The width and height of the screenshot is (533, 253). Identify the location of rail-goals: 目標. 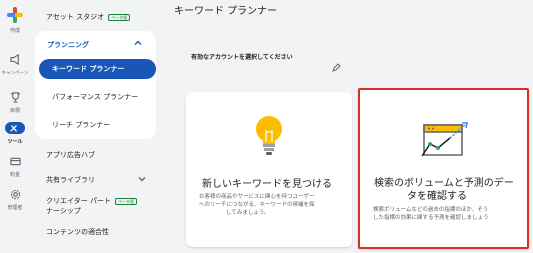
(15, 101).